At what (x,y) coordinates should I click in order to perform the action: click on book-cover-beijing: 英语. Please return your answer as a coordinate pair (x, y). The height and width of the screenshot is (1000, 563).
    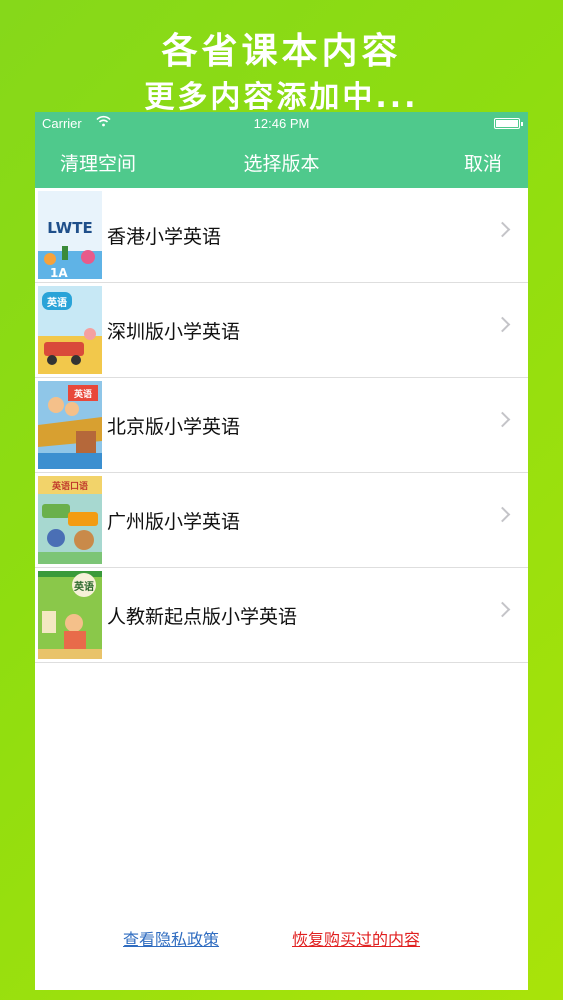
    Looking at the image, I should click on (70, 425).